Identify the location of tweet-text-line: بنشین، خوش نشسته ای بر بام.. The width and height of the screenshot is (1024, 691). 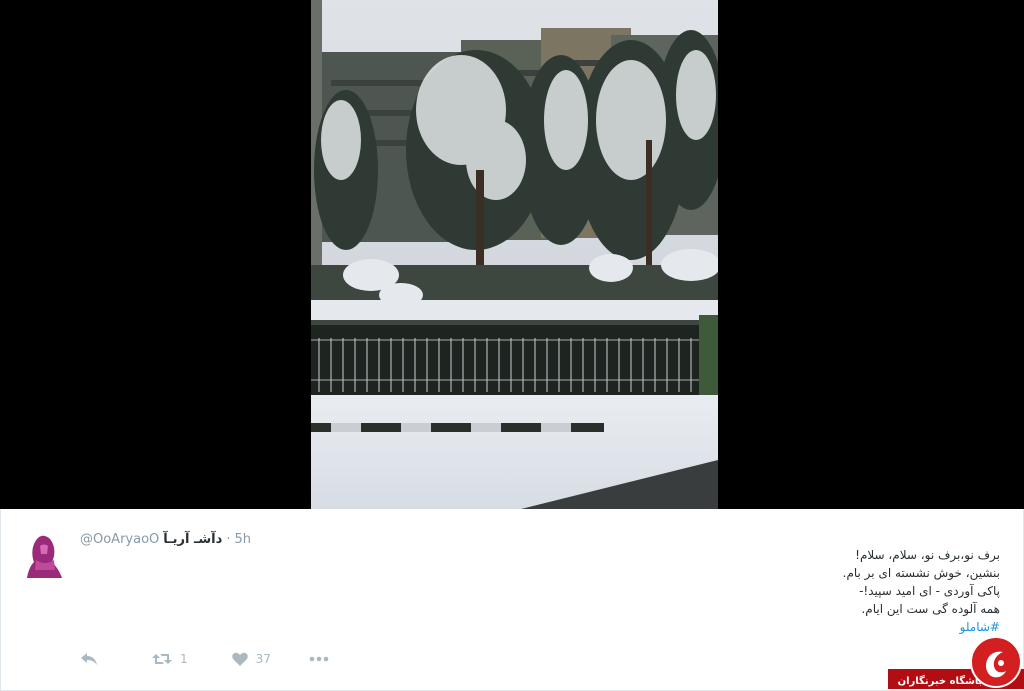
(921, 573).